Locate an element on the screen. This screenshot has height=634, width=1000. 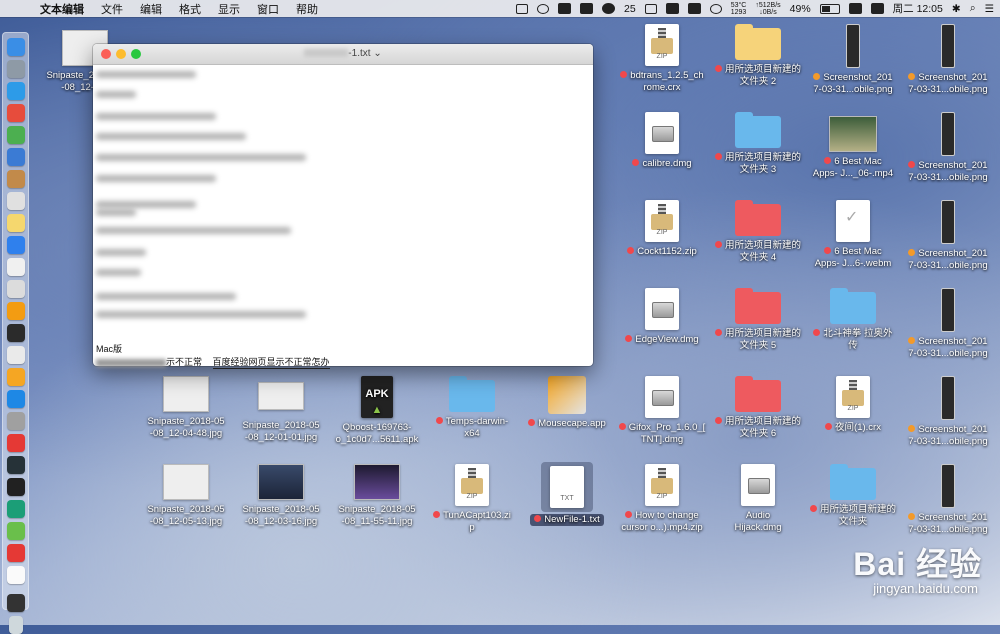
menu-view: 显示 is located at coordinates (229, 9).